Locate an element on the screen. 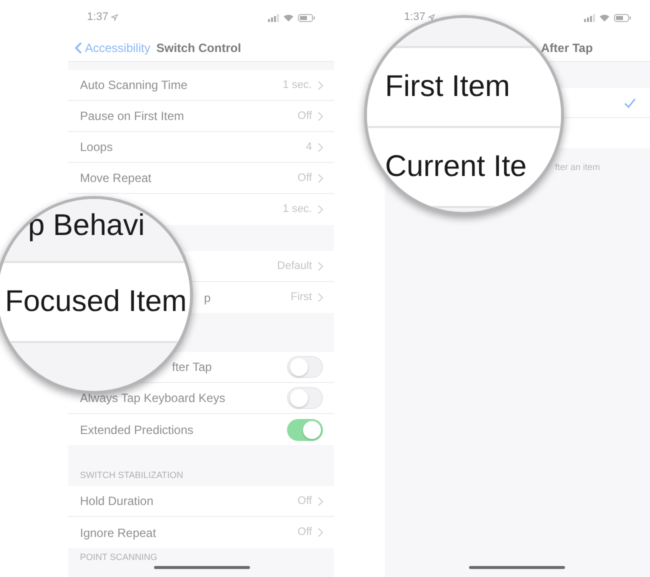  section-header: SWITCH STABILIZATION is located at coordinates (132, 475).